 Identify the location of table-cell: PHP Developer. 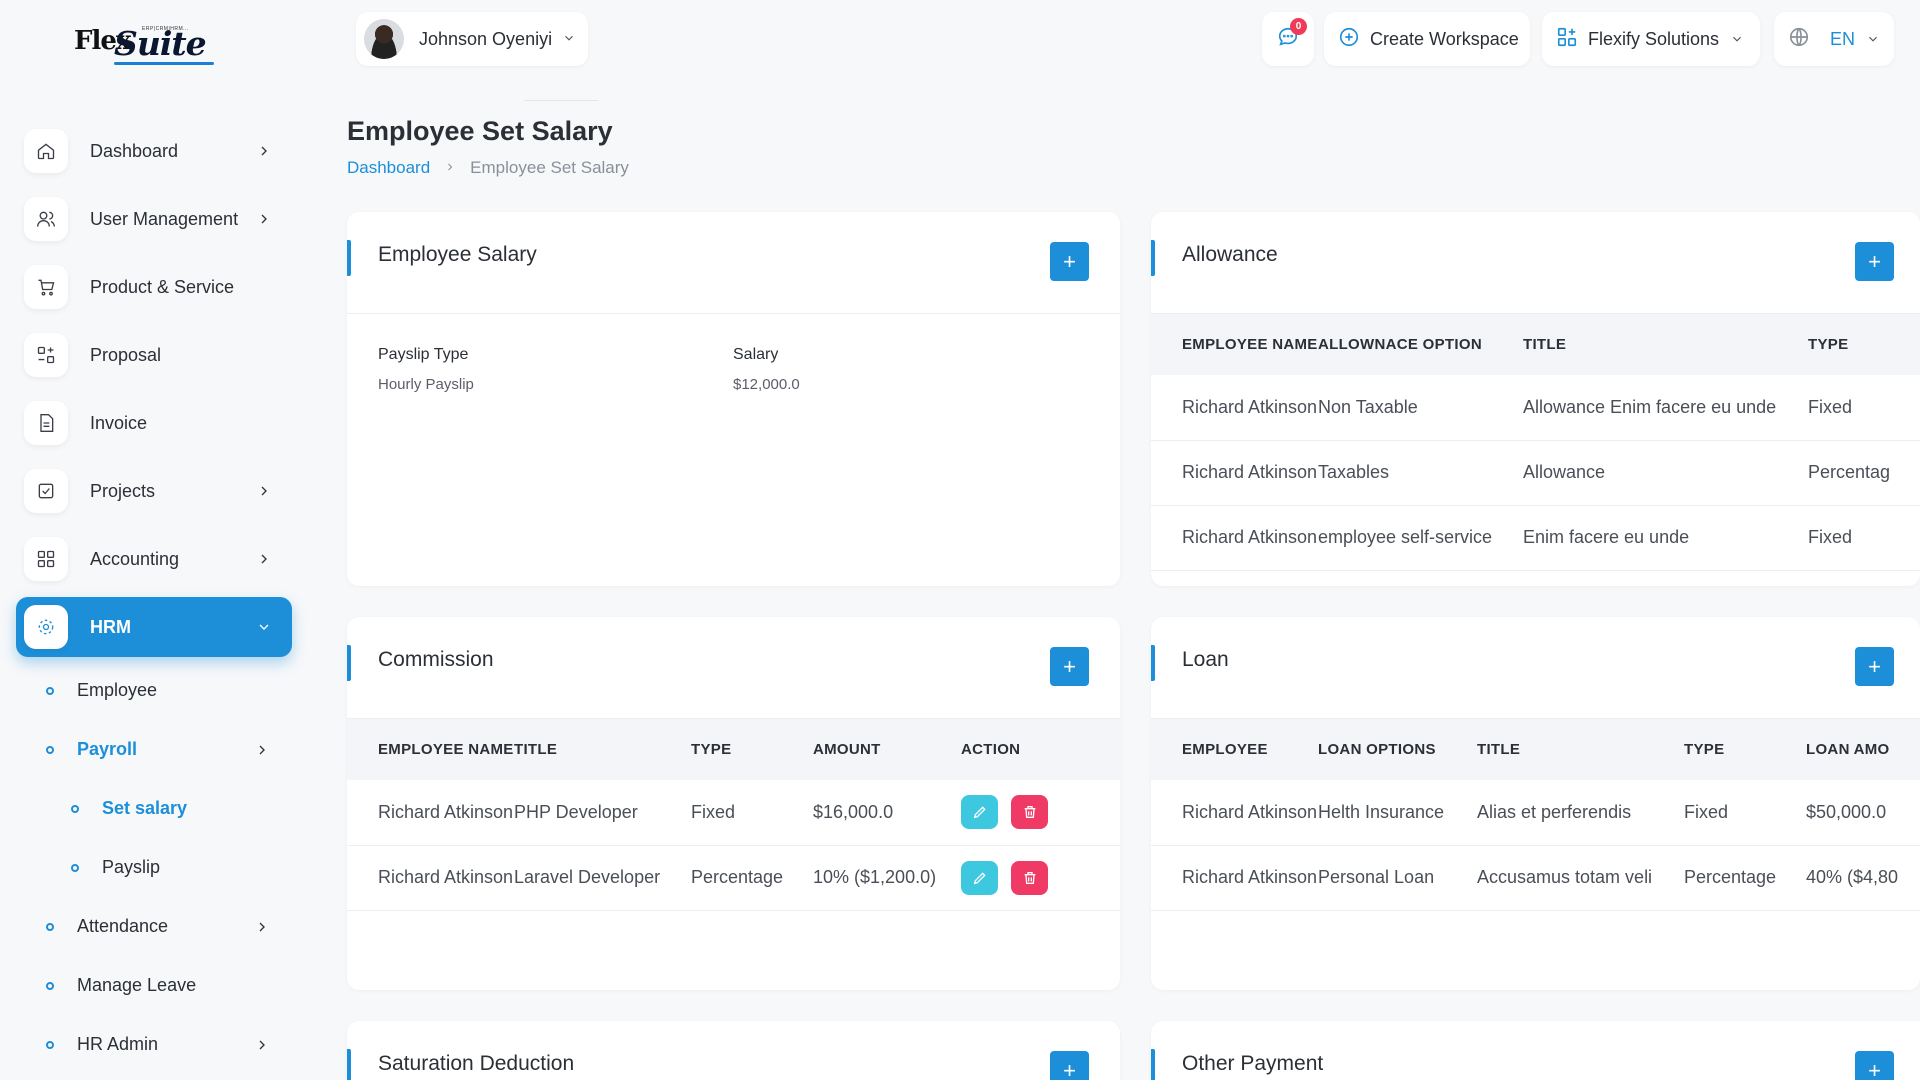
(576, 811).